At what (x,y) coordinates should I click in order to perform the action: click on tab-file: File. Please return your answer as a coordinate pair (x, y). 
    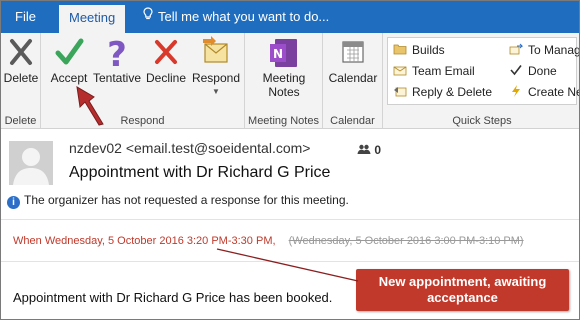
    Looking at the image, I should click on (25, 17).